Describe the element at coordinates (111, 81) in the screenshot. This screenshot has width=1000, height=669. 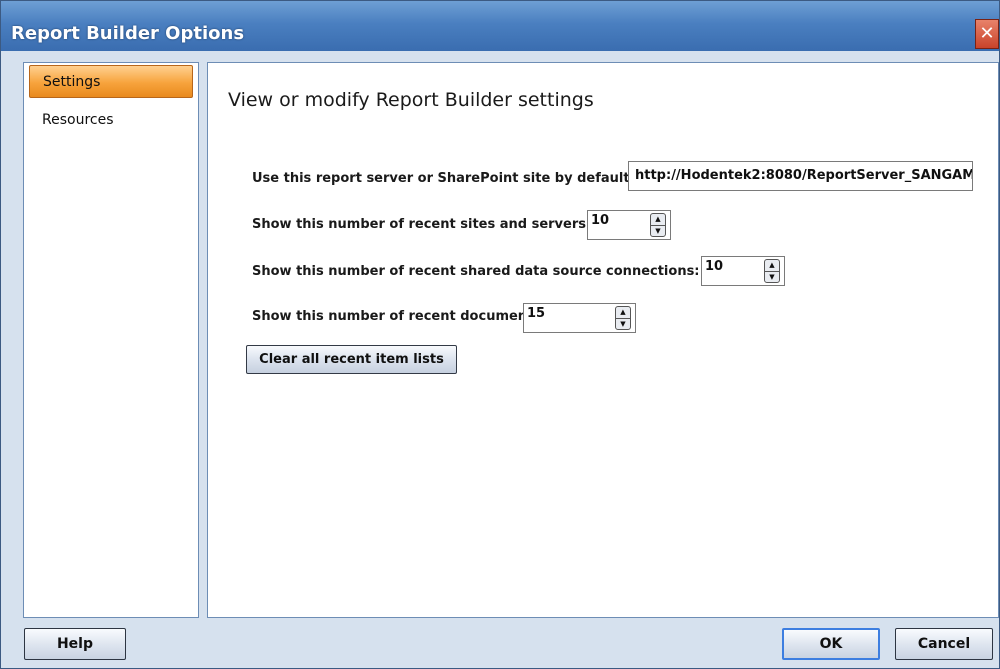
I see `nav-item-settings: Settings` at that location.